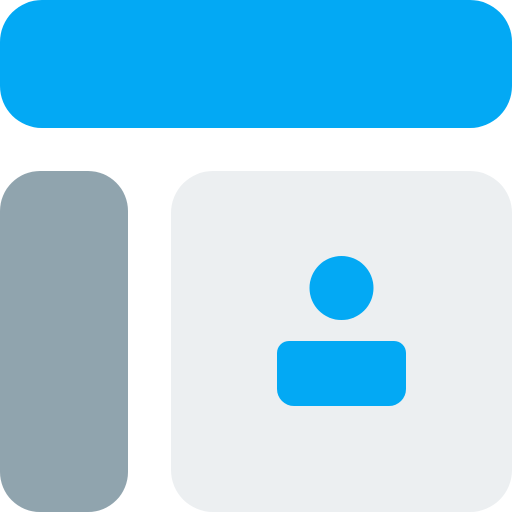  I want to click on user-icon-body, so click(341, 373).